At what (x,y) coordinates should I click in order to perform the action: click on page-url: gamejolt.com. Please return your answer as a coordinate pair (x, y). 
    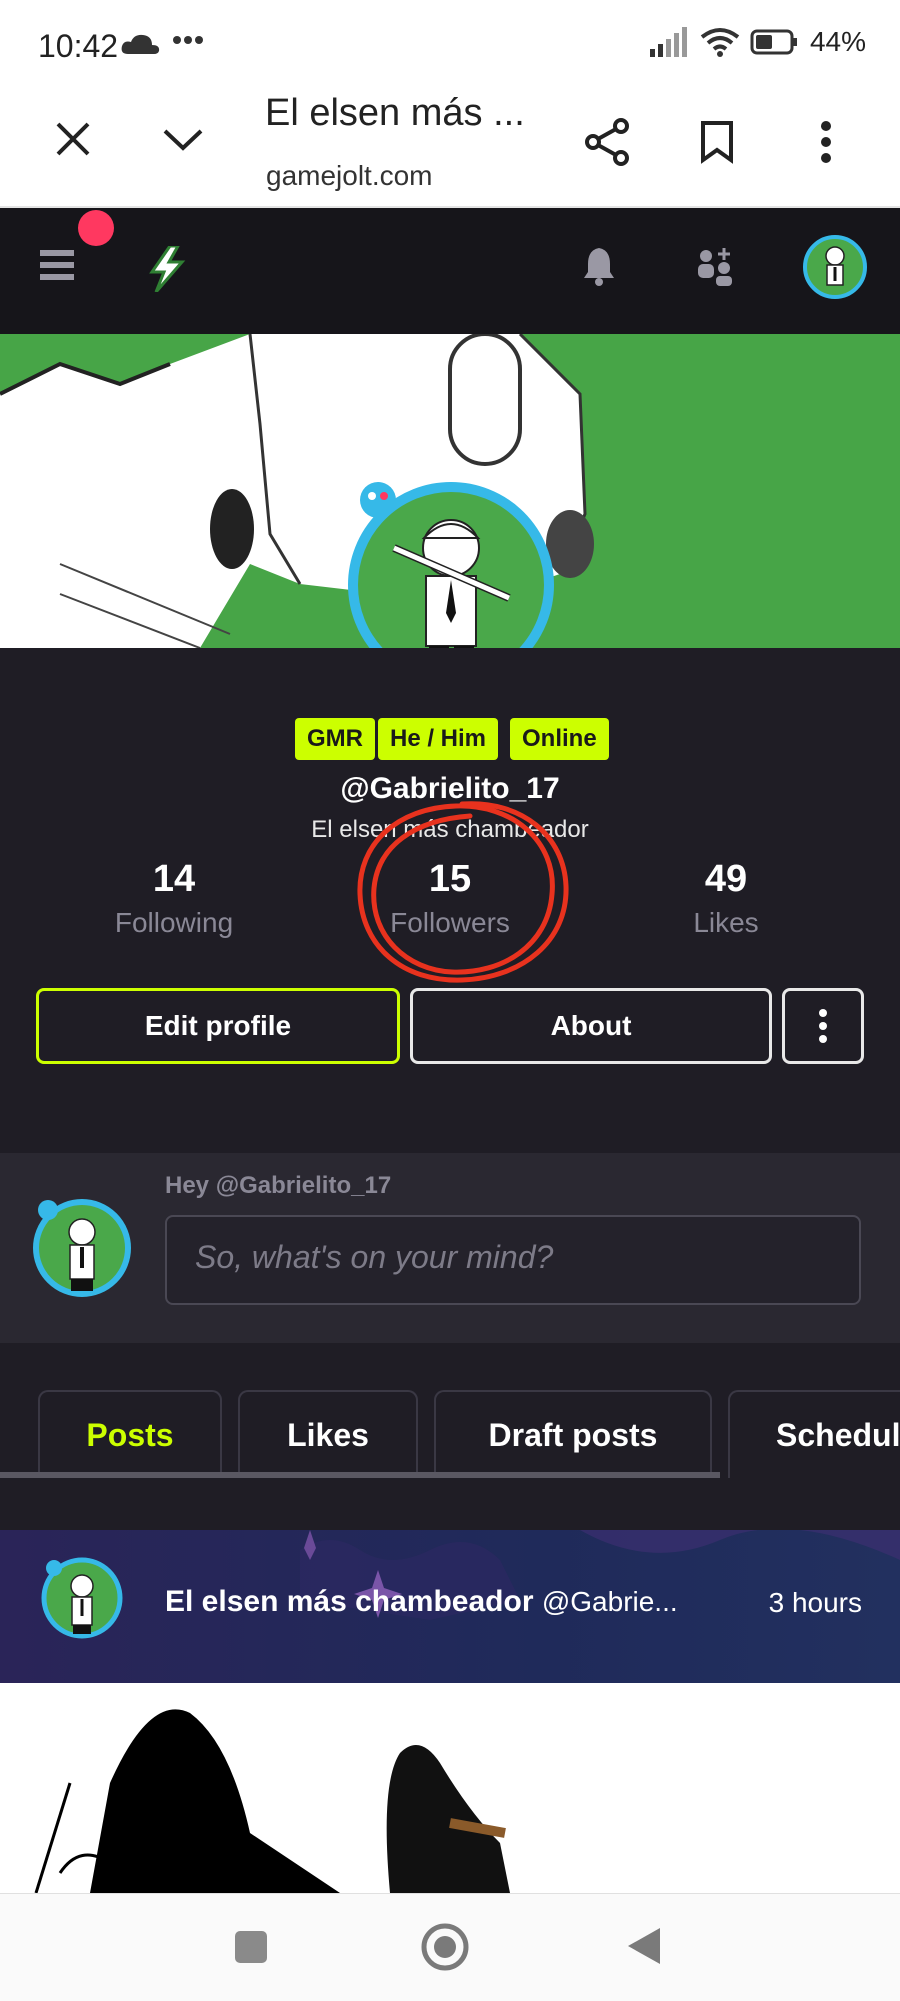
    Looking at the image, I should click on (349, 176).